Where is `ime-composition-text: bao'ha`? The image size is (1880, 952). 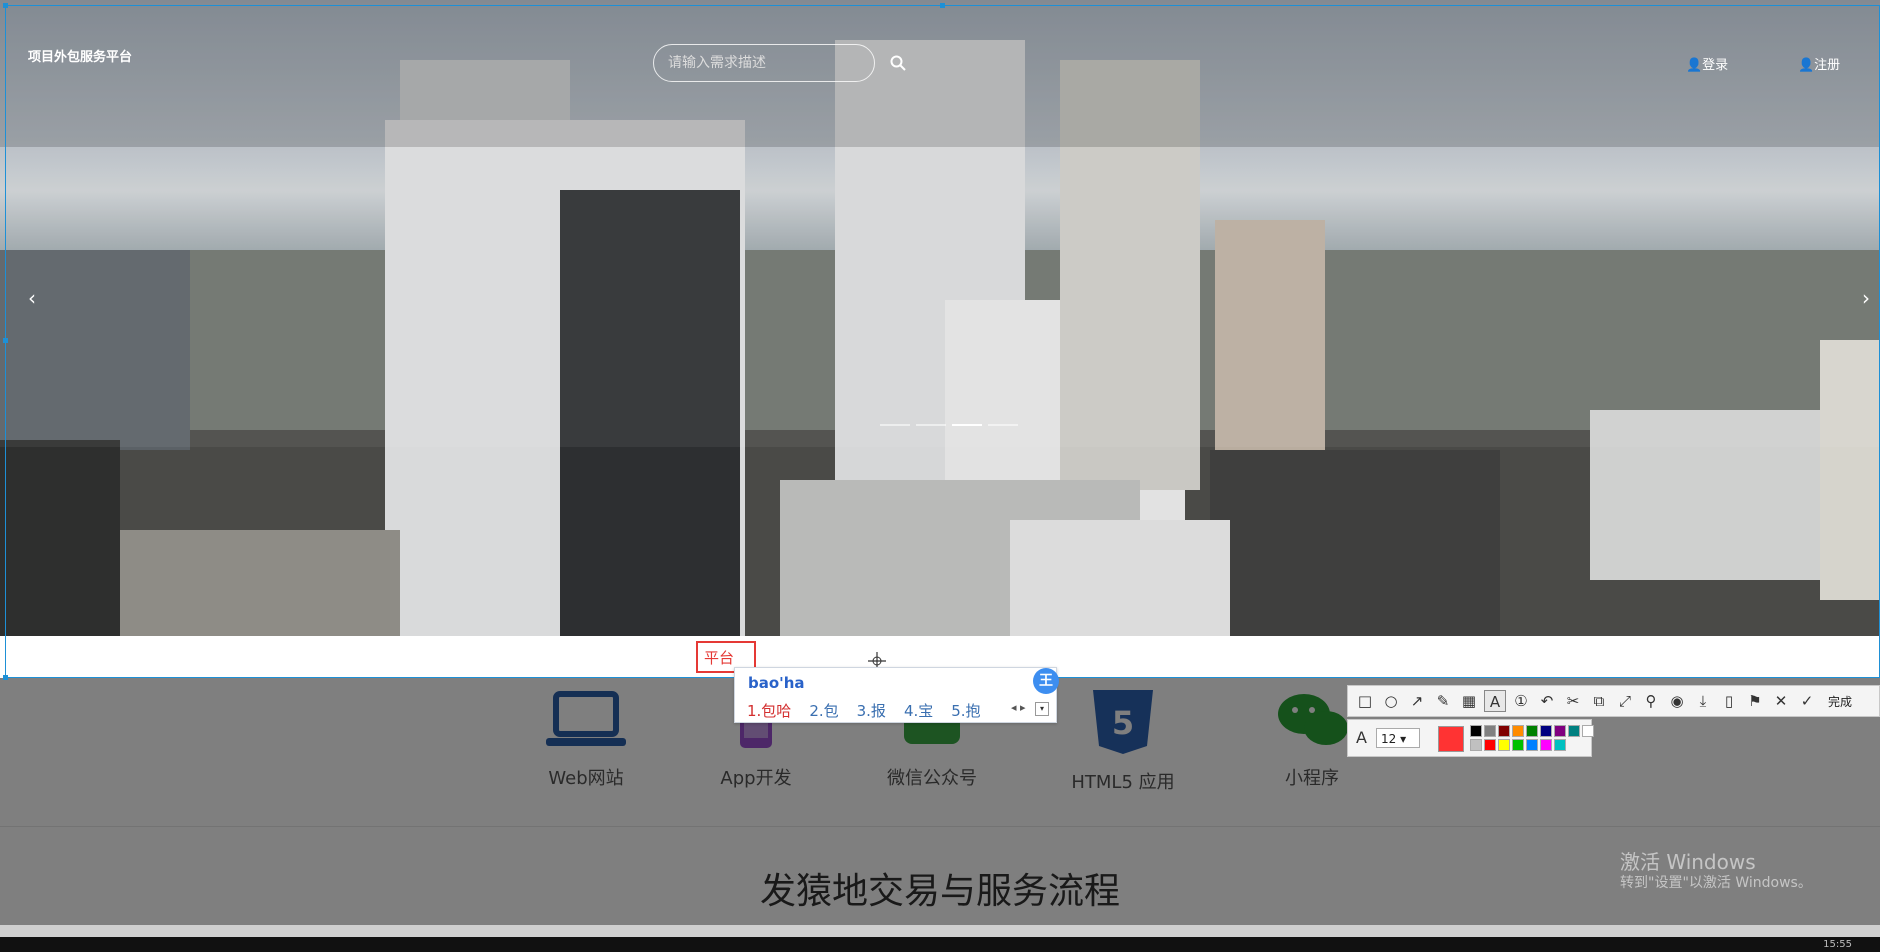
ime-composition-text: bao'ha is located at coordinates (776, 683).